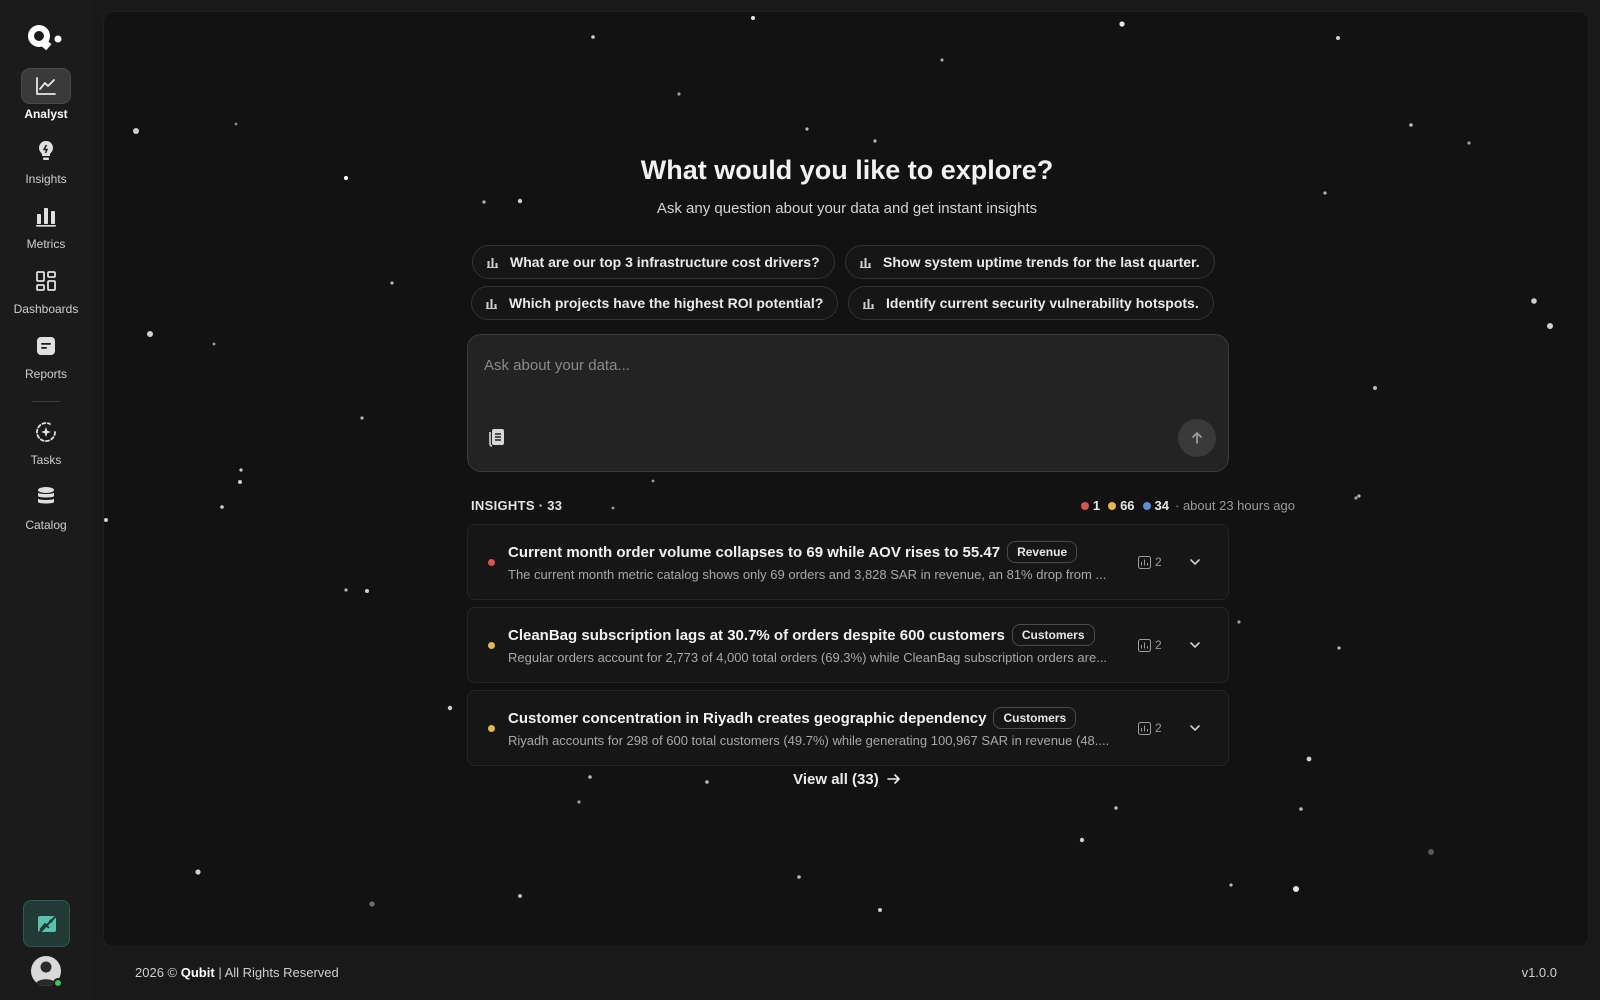  I want to click on image-app-button, so click(46, 923).